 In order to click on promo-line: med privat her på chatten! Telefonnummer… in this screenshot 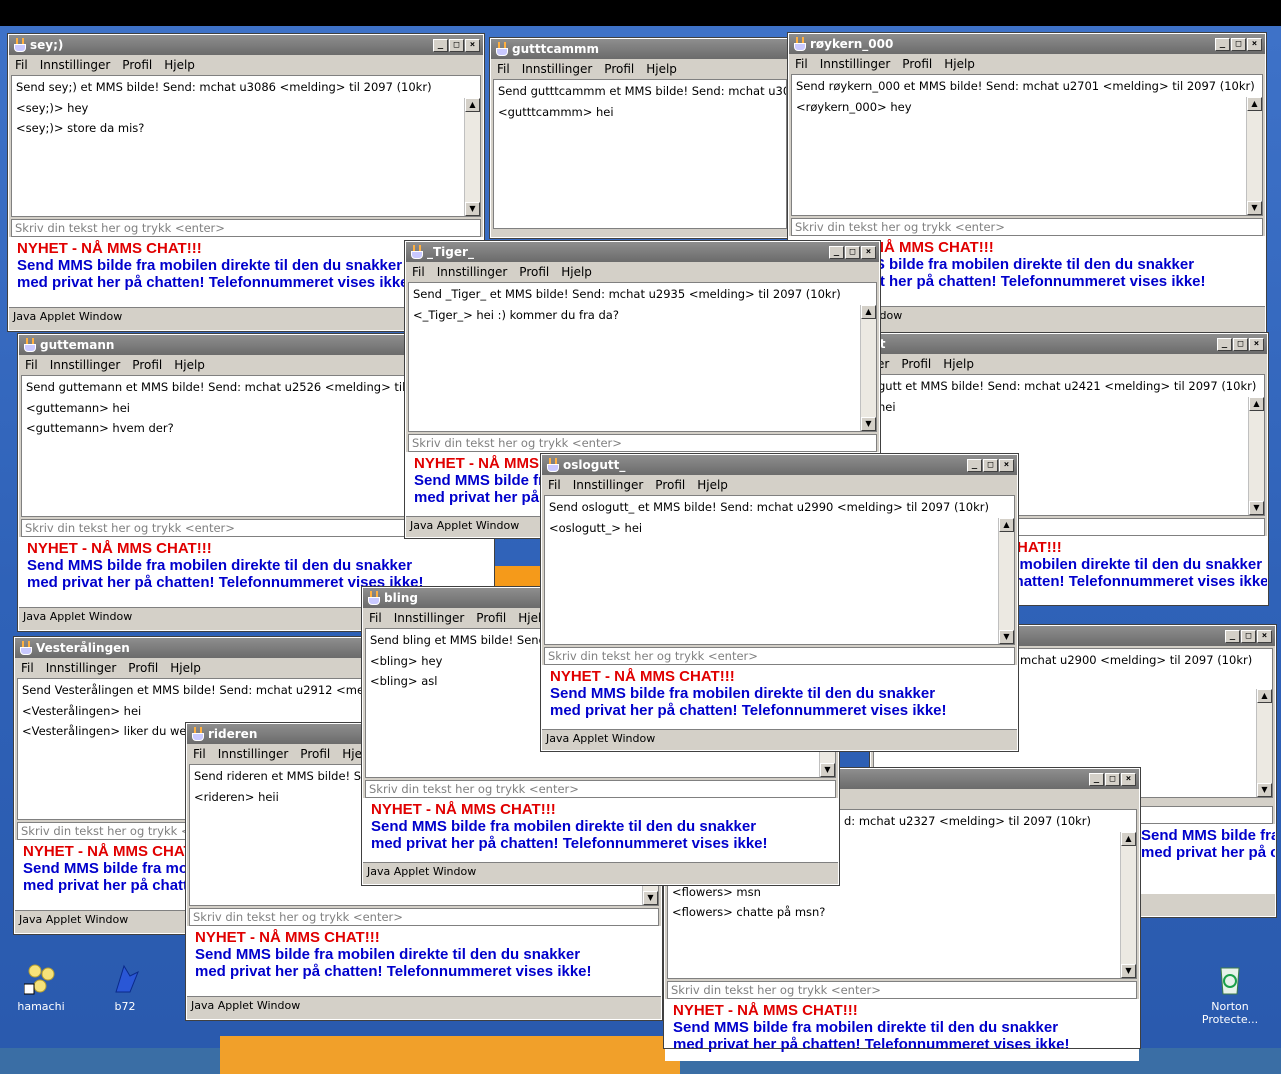, I will do `click(569, 843)`.